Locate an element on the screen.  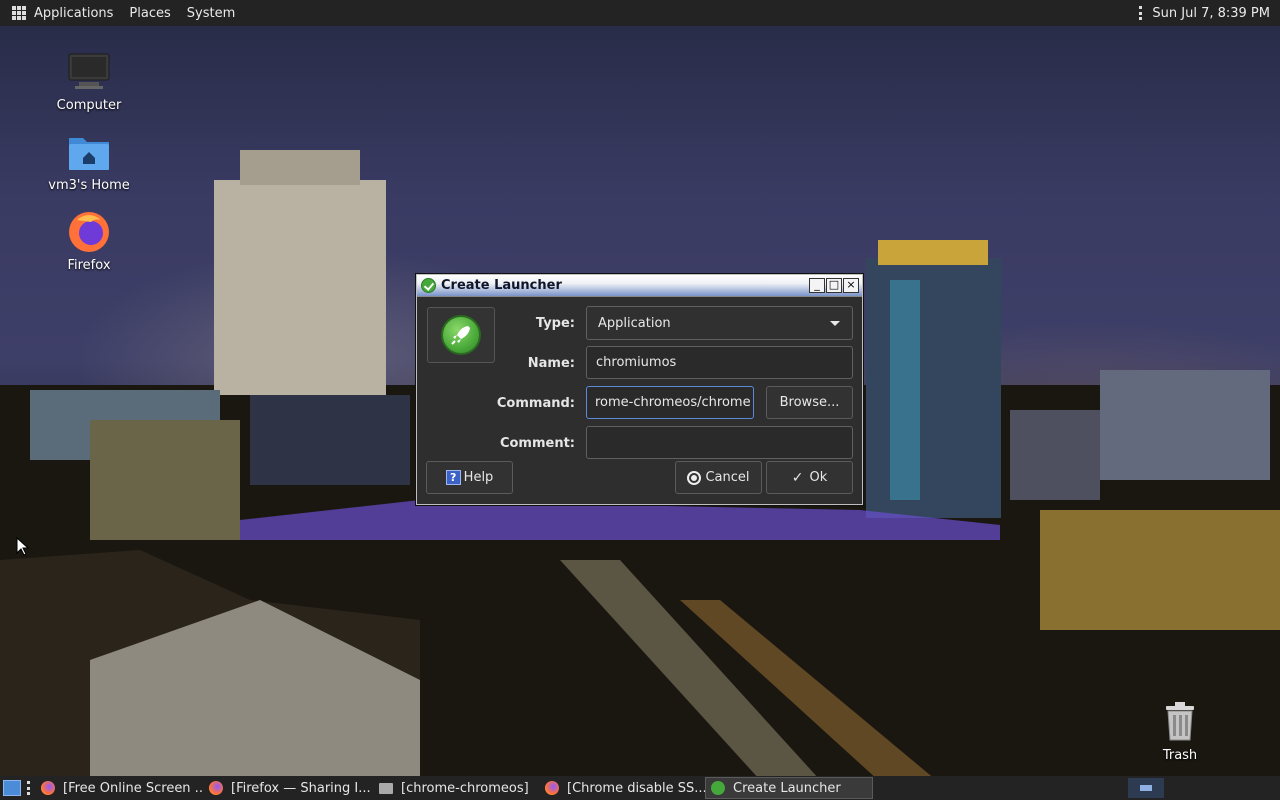
cancel-button: Cancel is located at coordinates (718, 477).